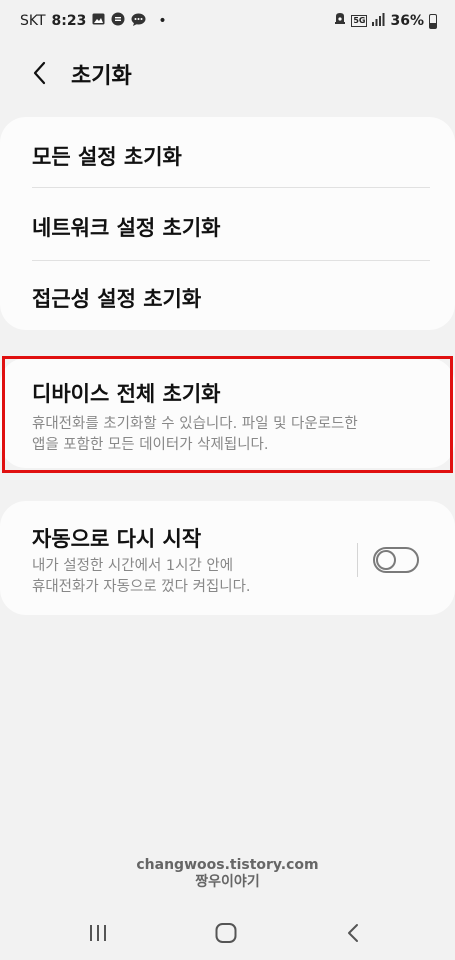  I want to click on reset-all-settings-item: 모든 설정 초기화, so click(227, 153).